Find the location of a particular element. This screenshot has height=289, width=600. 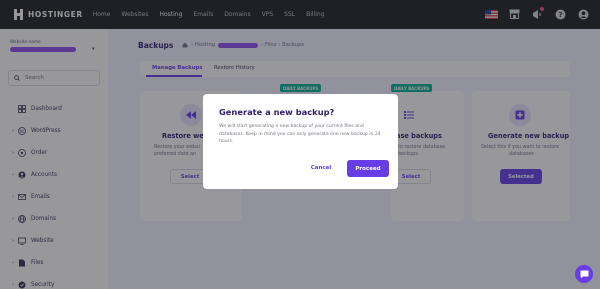

chat-icon is located at coordinates (584, 274).